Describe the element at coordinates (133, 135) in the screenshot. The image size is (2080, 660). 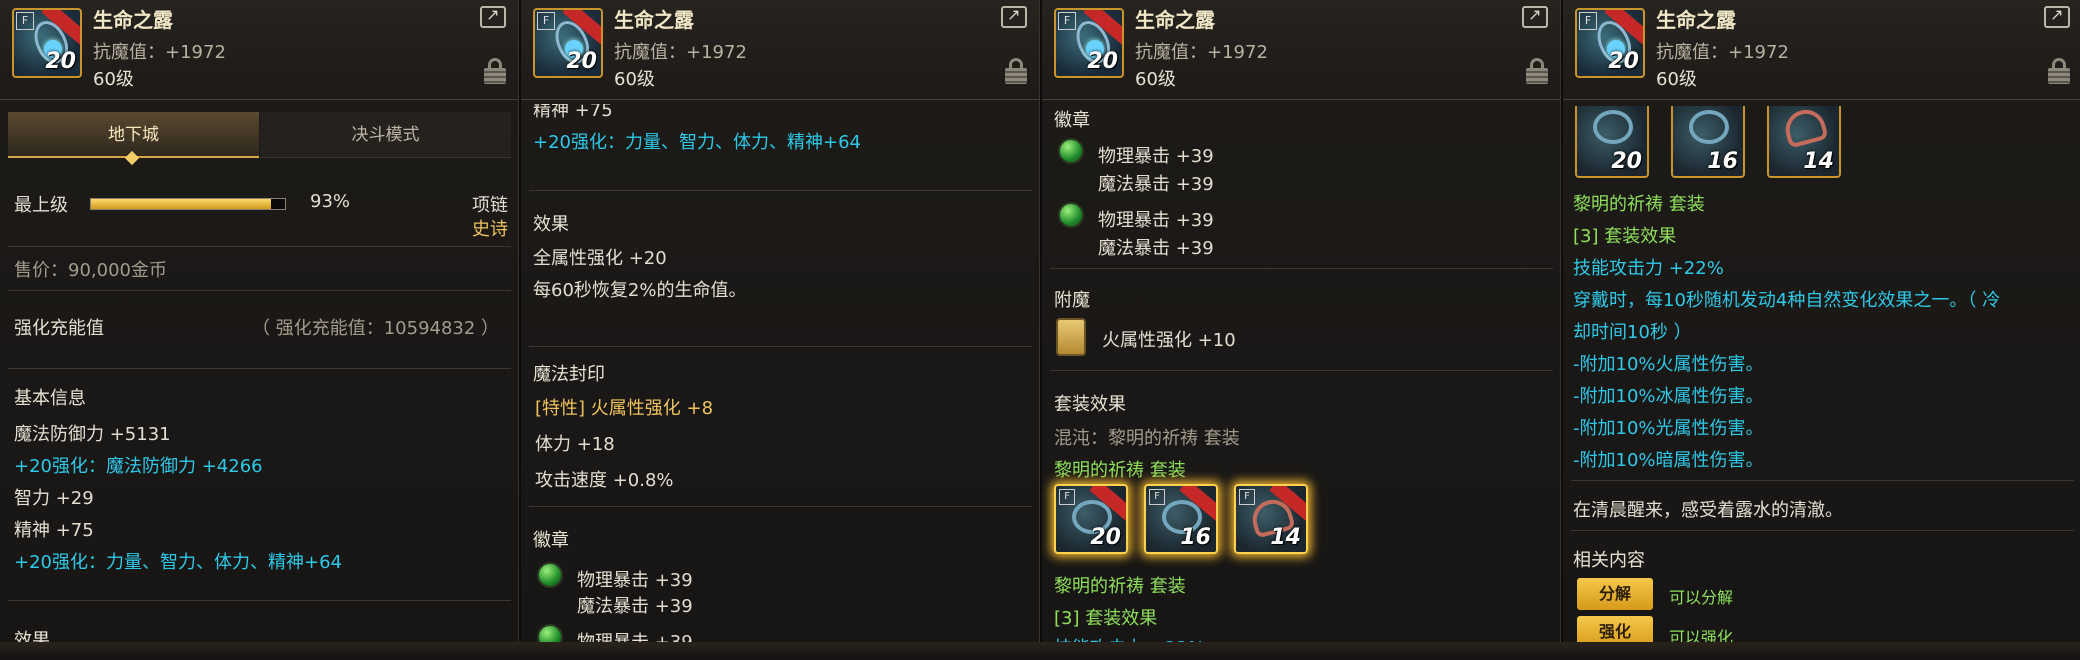
I see `tab-dungeon: 地下城` at that location.